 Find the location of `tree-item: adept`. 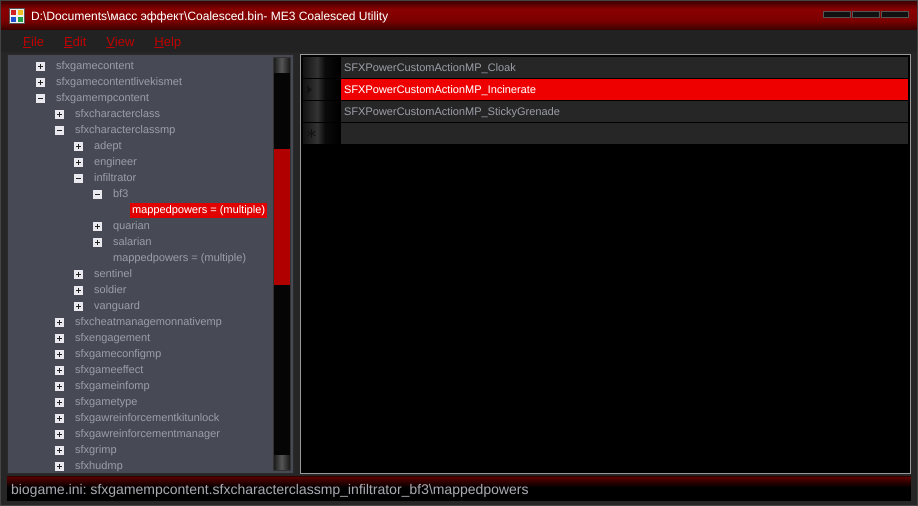

tree-item: adept is located at coordinates (108, 146).